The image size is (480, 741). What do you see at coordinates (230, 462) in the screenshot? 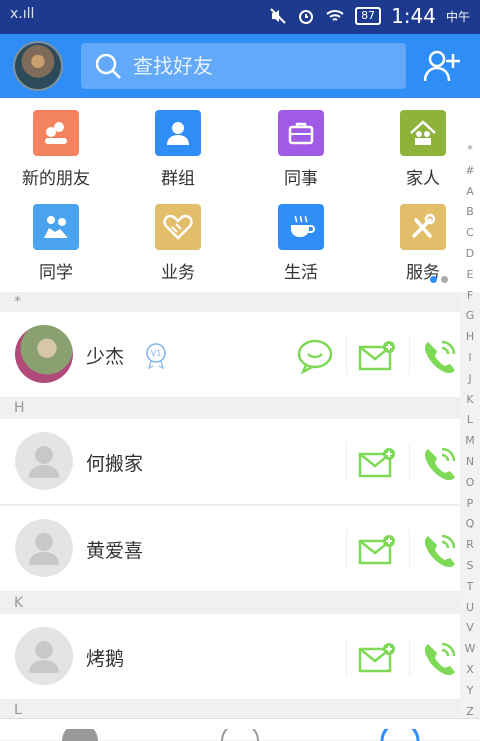
I see `contact-row: 何搬家` at bounding box center [230, 462].